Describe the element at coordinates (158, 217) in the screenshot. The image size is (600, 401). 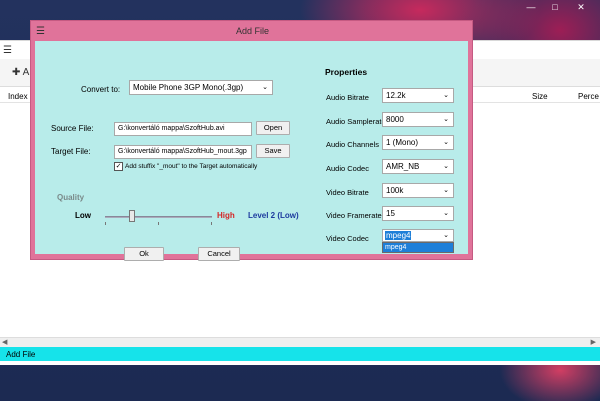
I see `quality-slider-track` at that location.